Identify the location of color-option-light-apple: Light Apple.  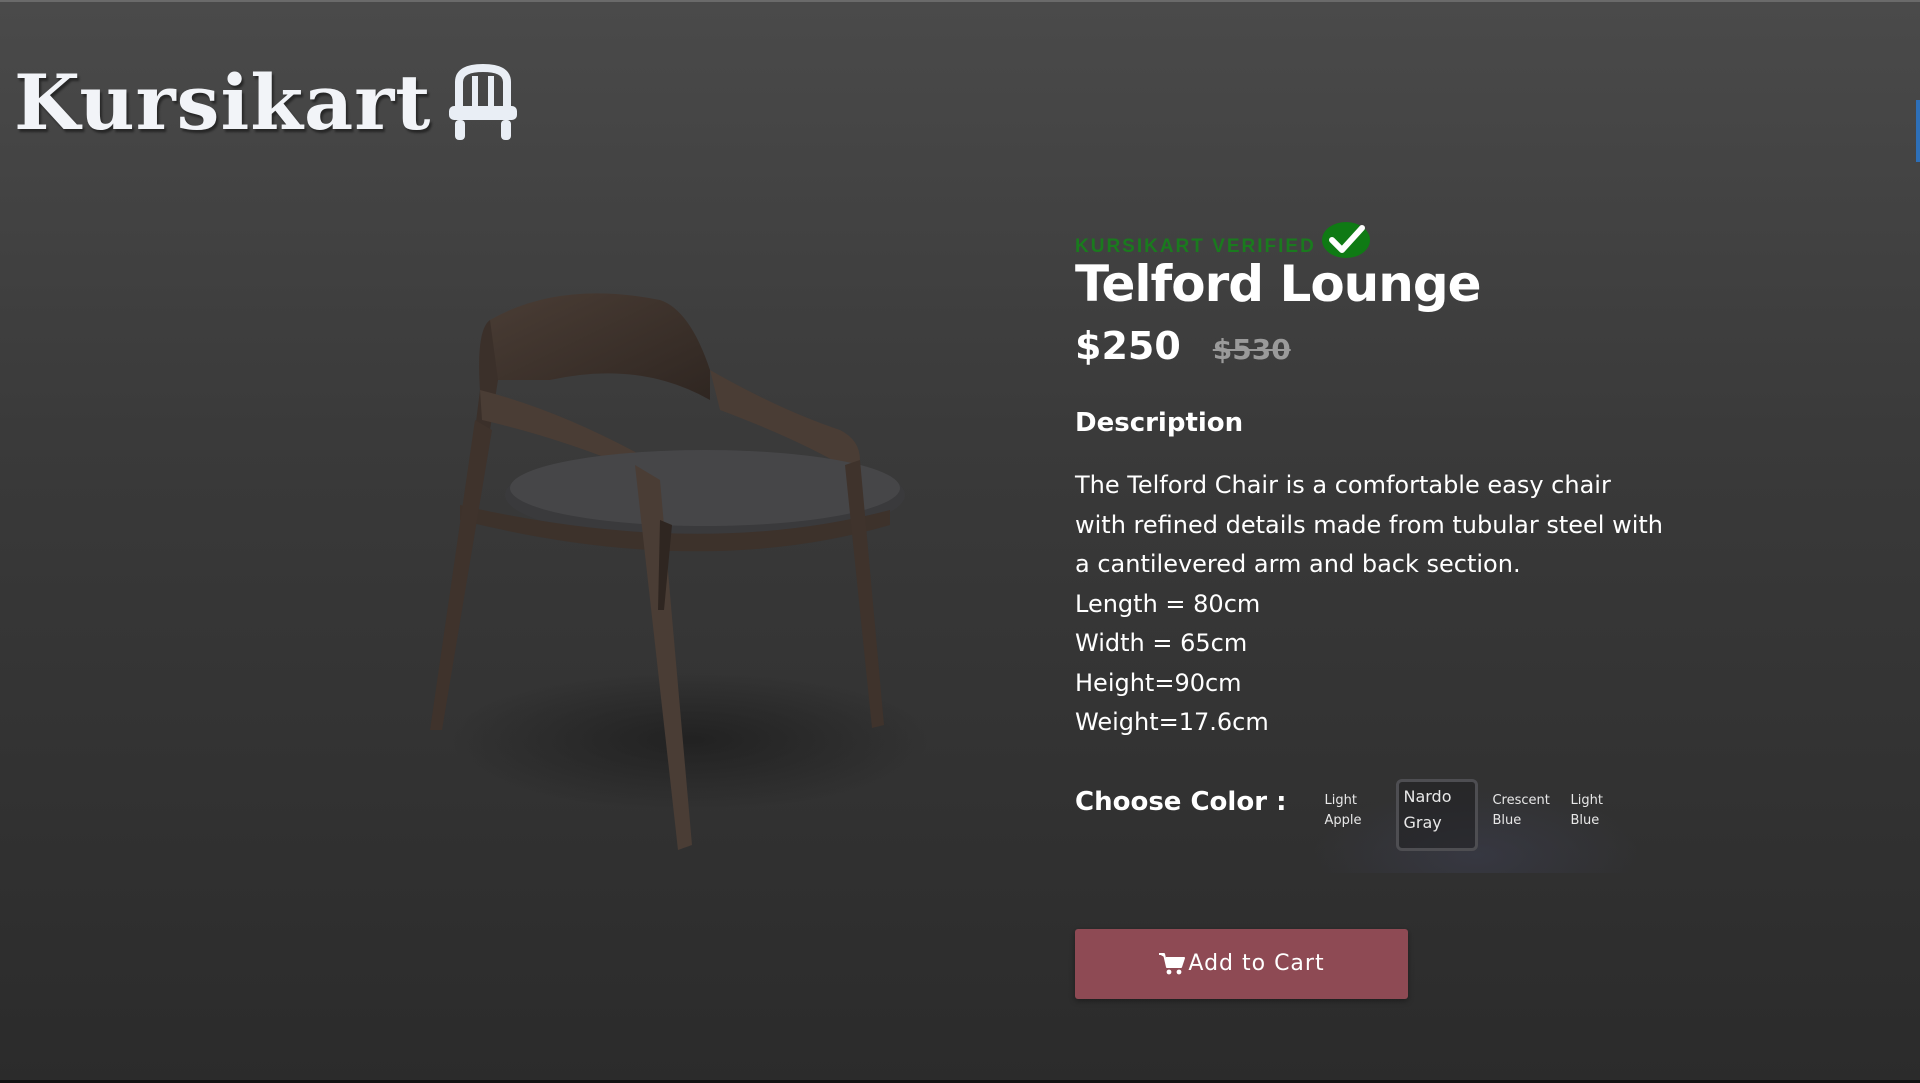
(1353, 818).